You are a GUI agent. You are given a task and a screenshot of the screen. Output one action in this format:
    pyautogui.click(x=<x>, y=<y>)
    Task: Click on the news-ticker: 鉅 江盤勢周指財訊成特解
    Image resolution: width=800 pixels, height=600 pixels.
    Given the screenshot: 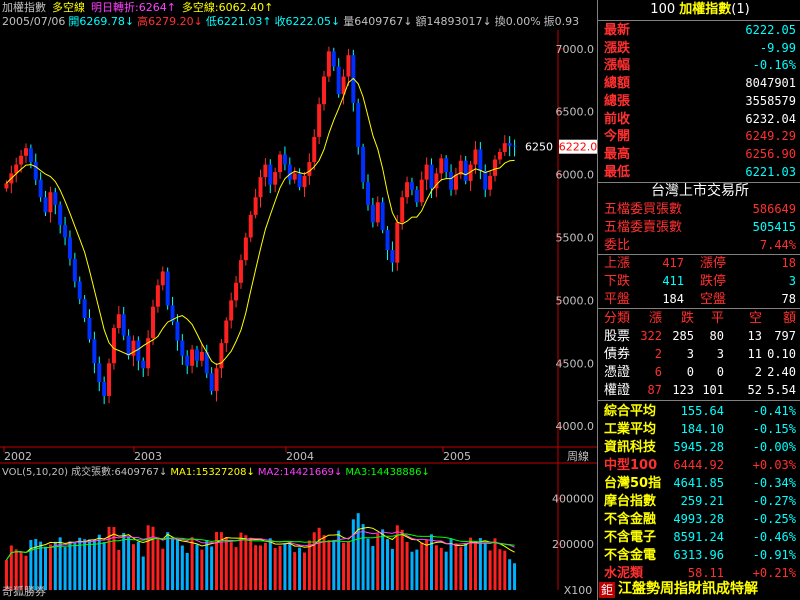 What is the action you would take?
    pyautogui.click(x=698, y=589)
    